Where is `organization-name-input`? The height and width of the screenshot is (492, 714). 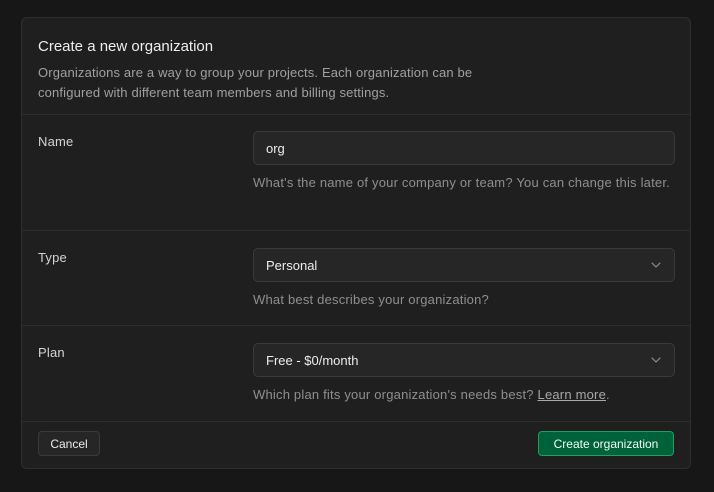
organization-name-input is located at coordinates (464, 148).